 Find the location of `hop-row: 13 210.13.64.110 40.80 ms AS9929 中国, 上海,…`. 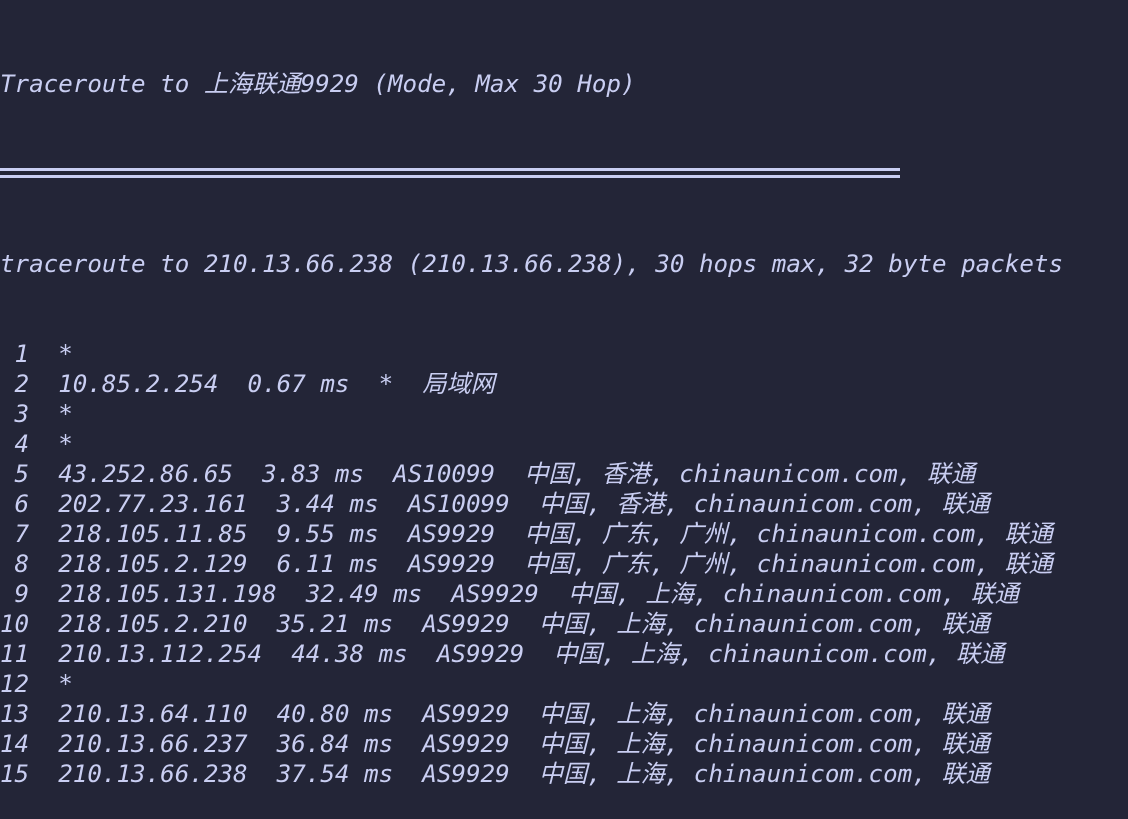

hop-row: 13 210.13.64.110 40.80 ms AS9929 中国, 上海,… is located at coordinates (564, 714).